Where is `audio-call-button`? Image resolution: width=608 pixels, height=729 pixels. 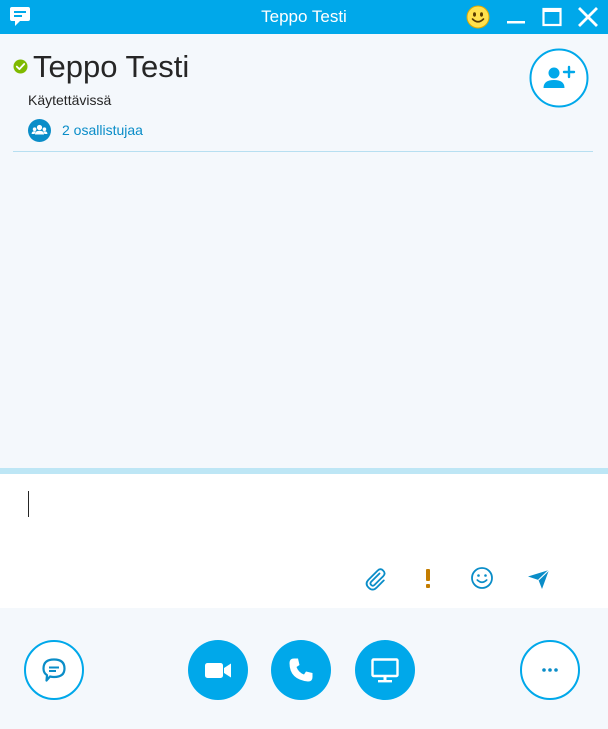
audio-call-button is located at coordinates (301, 670).